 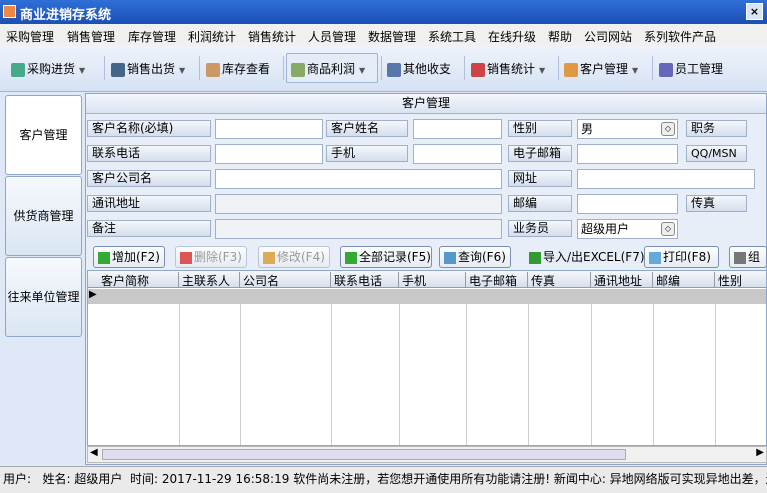 What do you see at coordinates (358, 179) in the screenshot?
I see `company-field` at bounding box center [358, 179].